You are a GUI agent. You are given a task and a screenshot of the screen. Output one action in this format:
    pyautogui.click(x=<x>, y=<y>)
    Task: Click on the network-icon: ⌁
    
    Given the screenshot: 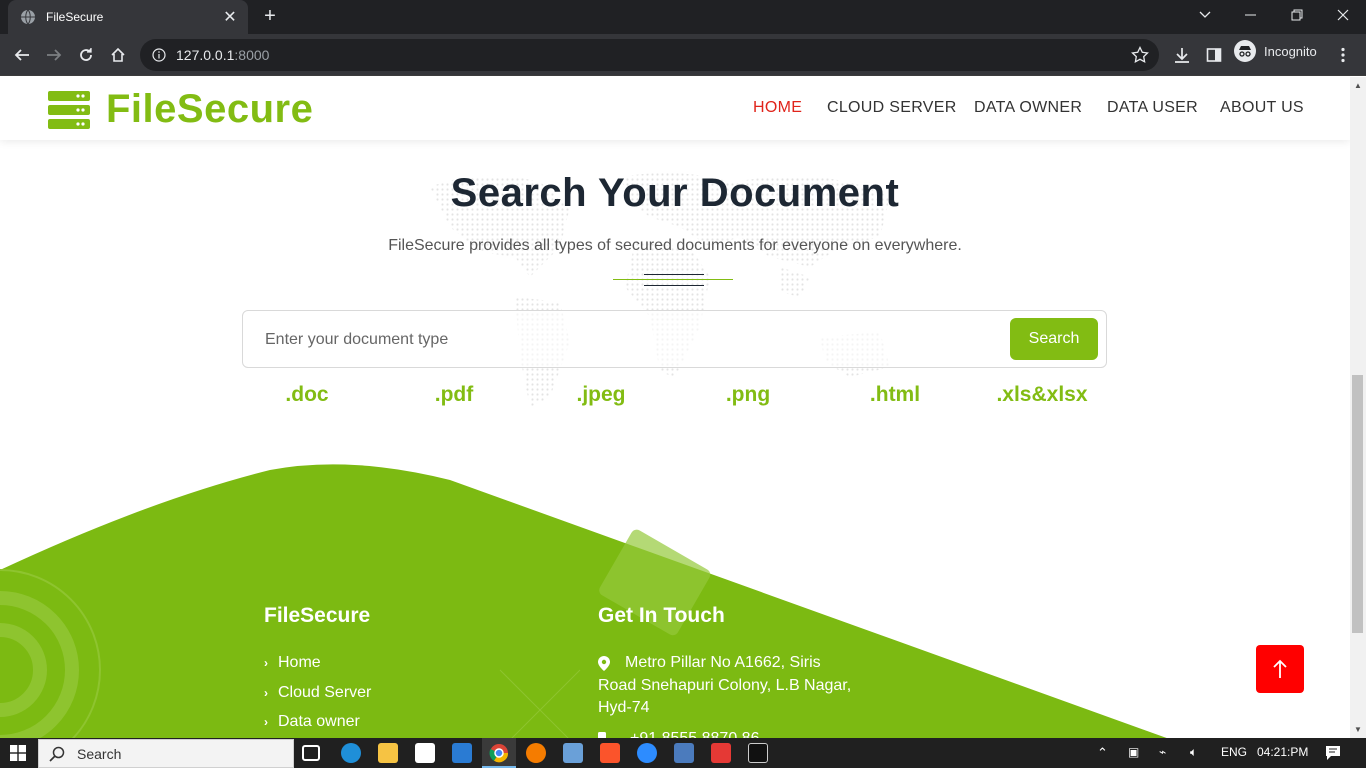 What is the action you would take?
    pyautogui.click(x=1162, y=752)
    